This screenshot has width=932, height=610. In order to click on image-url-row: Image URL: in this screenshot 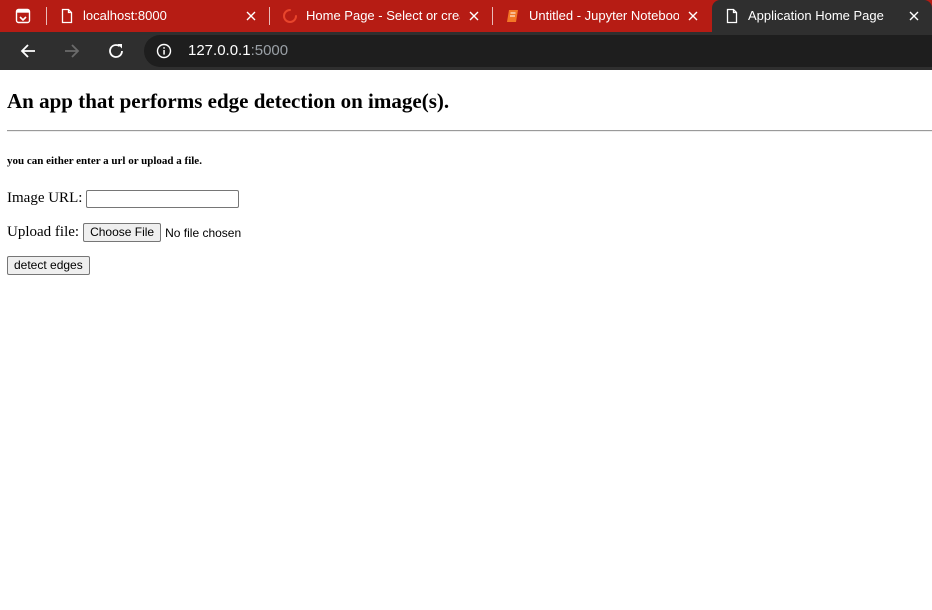, I will do `click(123, 198)`.